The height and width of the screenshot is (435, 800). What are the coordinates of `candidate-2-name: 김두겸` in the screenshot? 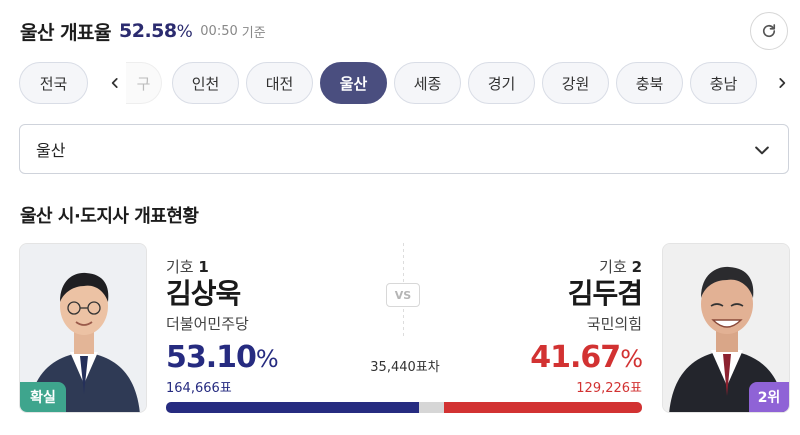 It's located at (605, 293).